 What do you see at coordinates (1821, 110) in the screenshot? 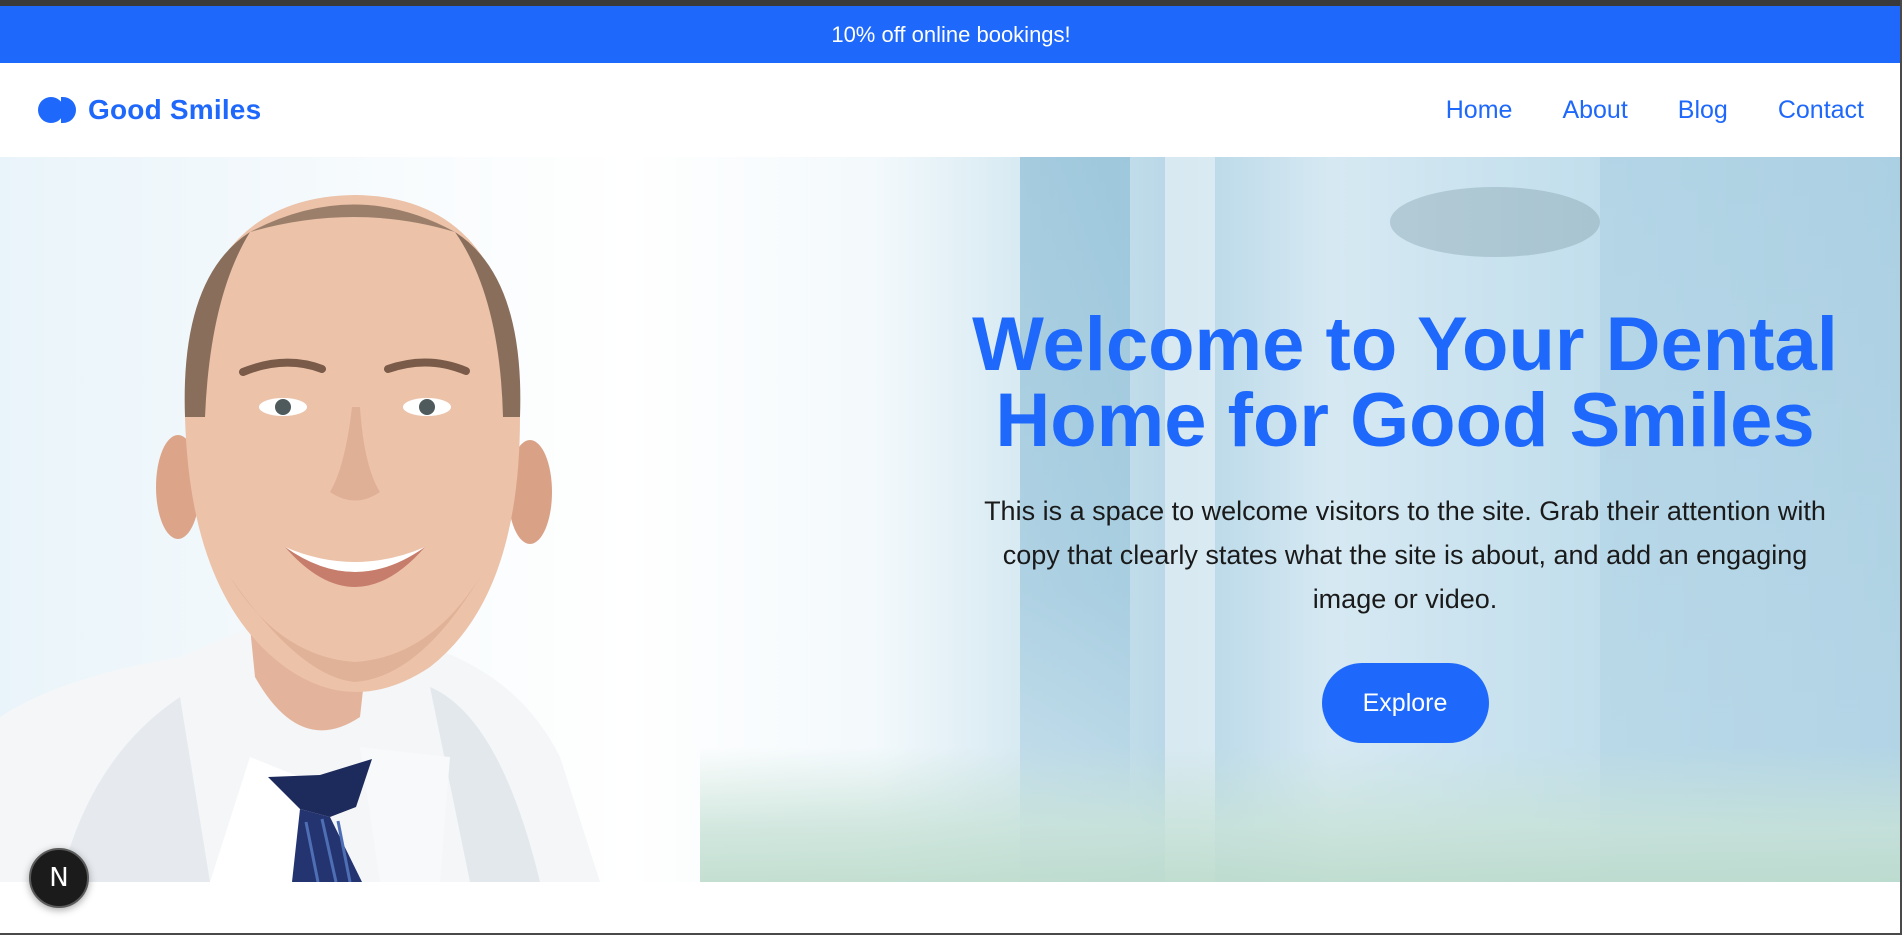
I see `nav-contact: Contact` at bounding box center [1821, 110].